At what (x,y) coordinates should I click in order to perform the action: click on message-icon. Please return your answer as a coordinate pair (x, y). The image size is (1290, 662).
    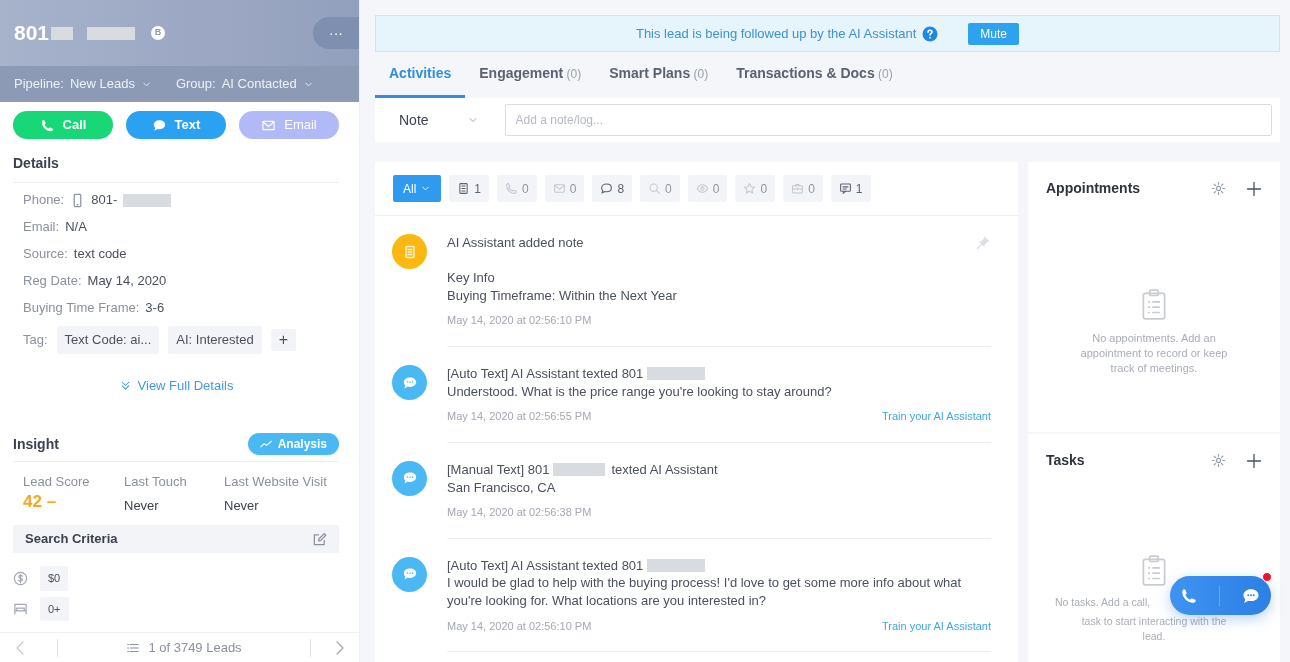
    Looking at the image, I should click on (845, 188).